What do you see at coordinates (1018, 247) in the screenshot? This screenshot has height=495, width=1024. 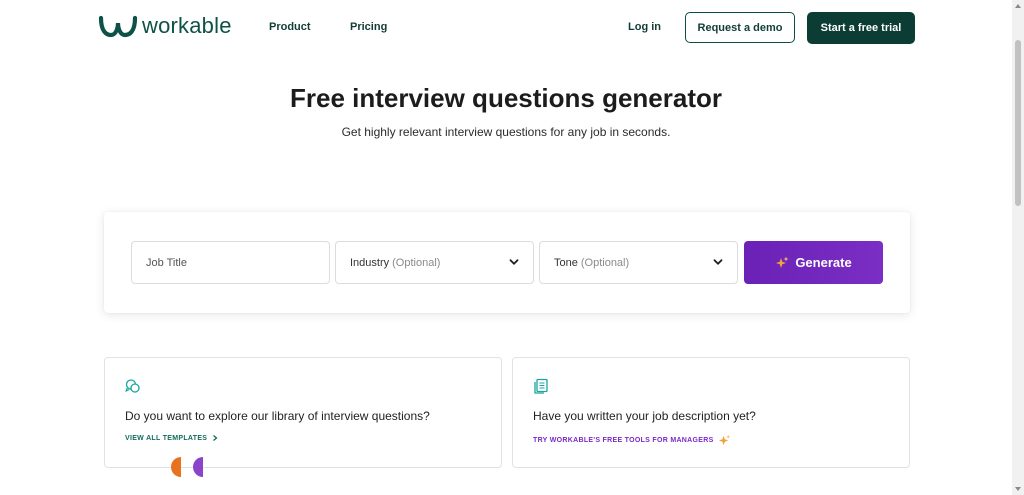 I see `page-scrollbar` at bounding box center [1018, 247].